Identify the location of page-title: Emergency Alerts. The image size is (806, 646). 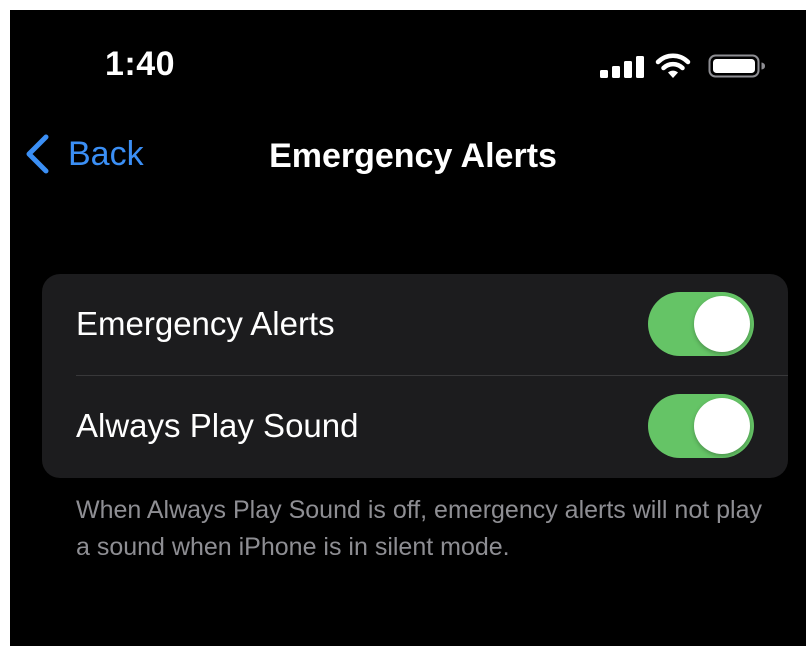
(413, 156).